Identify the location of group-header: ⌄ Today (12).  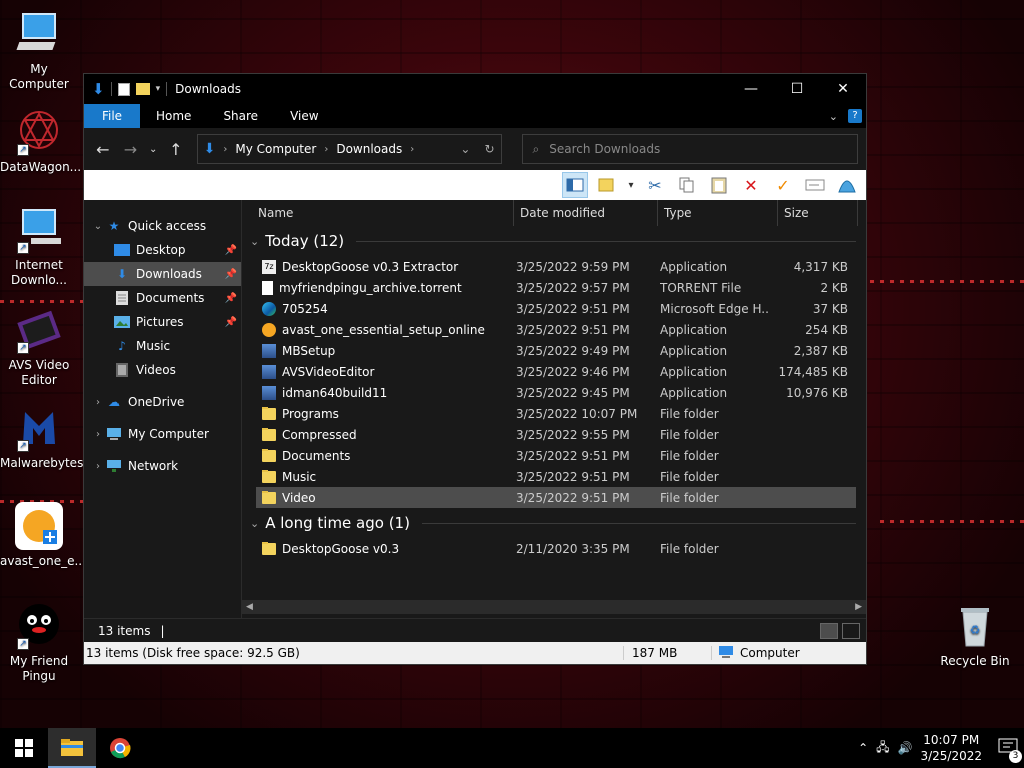
(554, 241).